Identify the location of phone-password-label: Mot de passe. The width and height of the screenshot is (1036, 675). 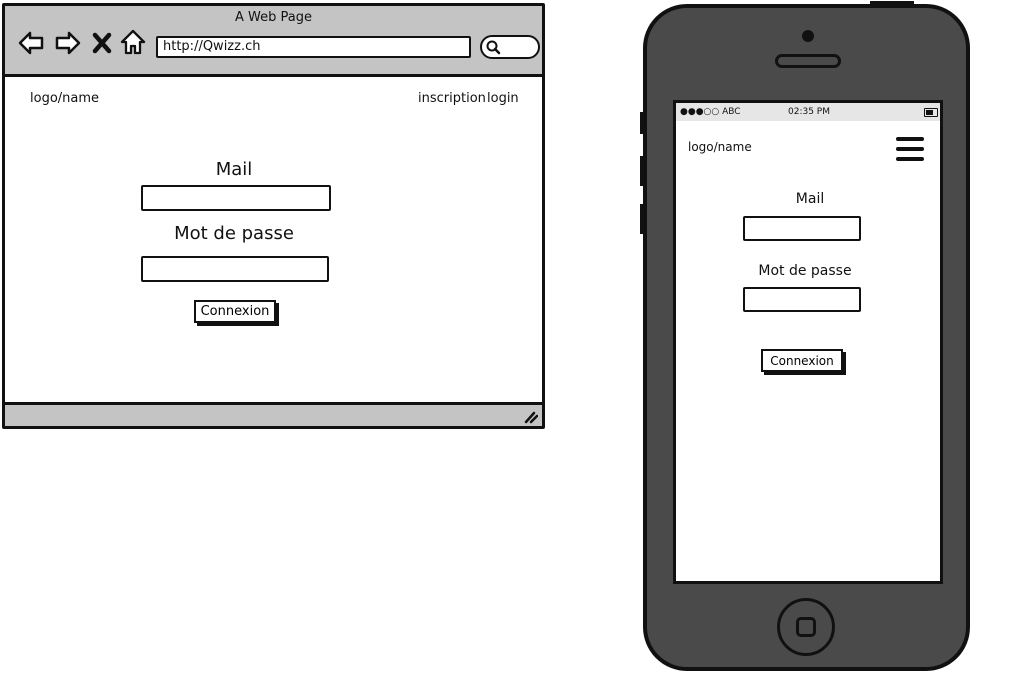
(805, 271).